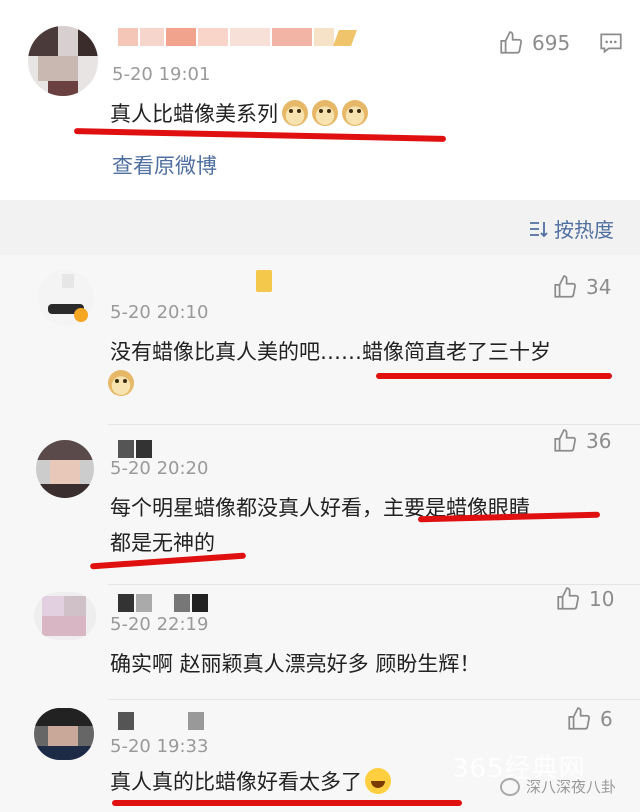  Describe the element at coordinates (602, 599) in the screenshot. I see `comment-like-count: 10` at that location.